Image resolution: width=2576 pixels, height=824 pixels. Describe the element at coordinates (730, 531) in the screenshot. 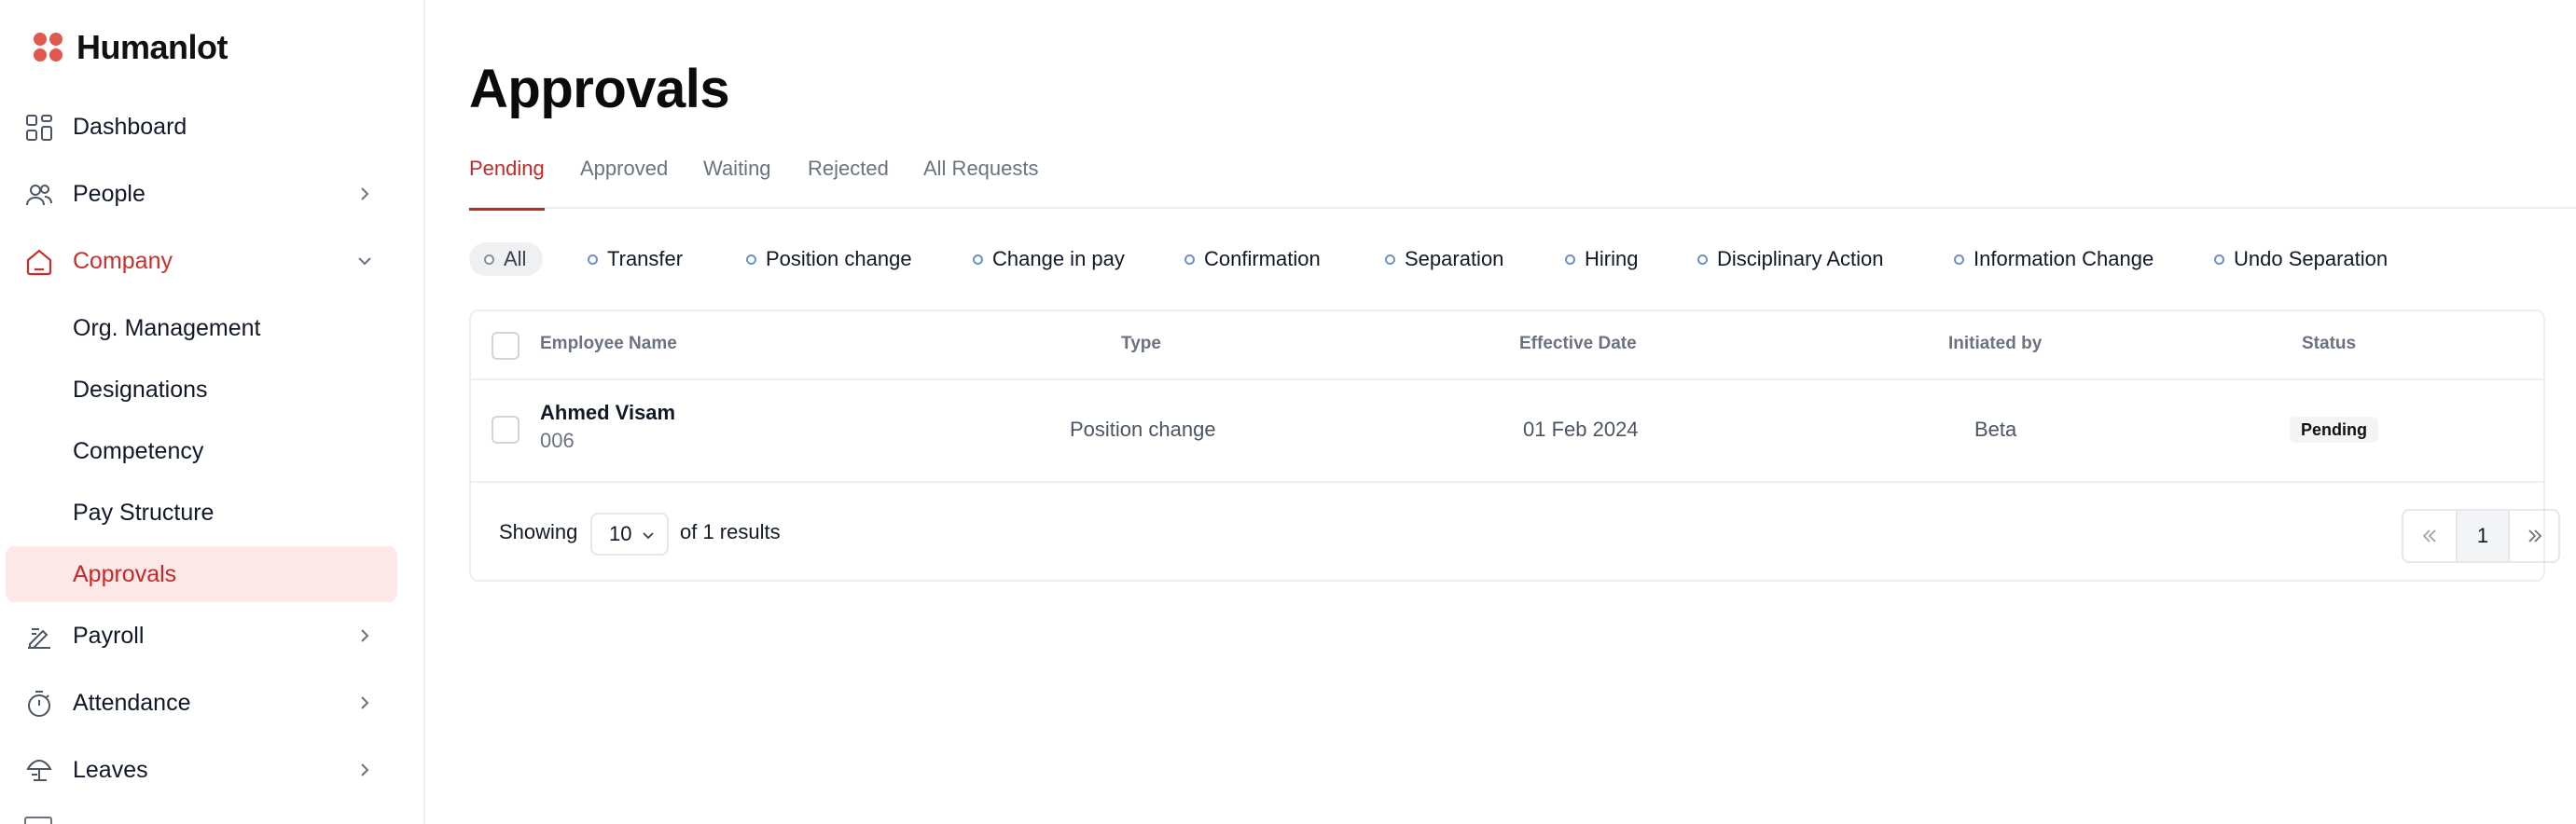

I see `results-count: of 1 results` at that location.